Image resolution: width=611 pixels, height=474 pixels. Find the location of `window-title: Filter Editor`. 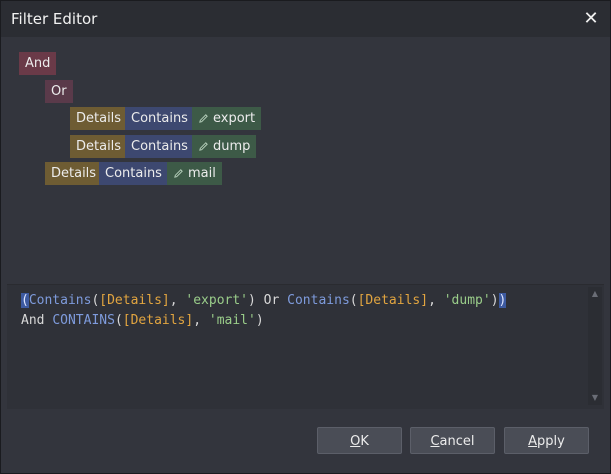

window-title: Filter Editor is located at coordinates (54, 19).